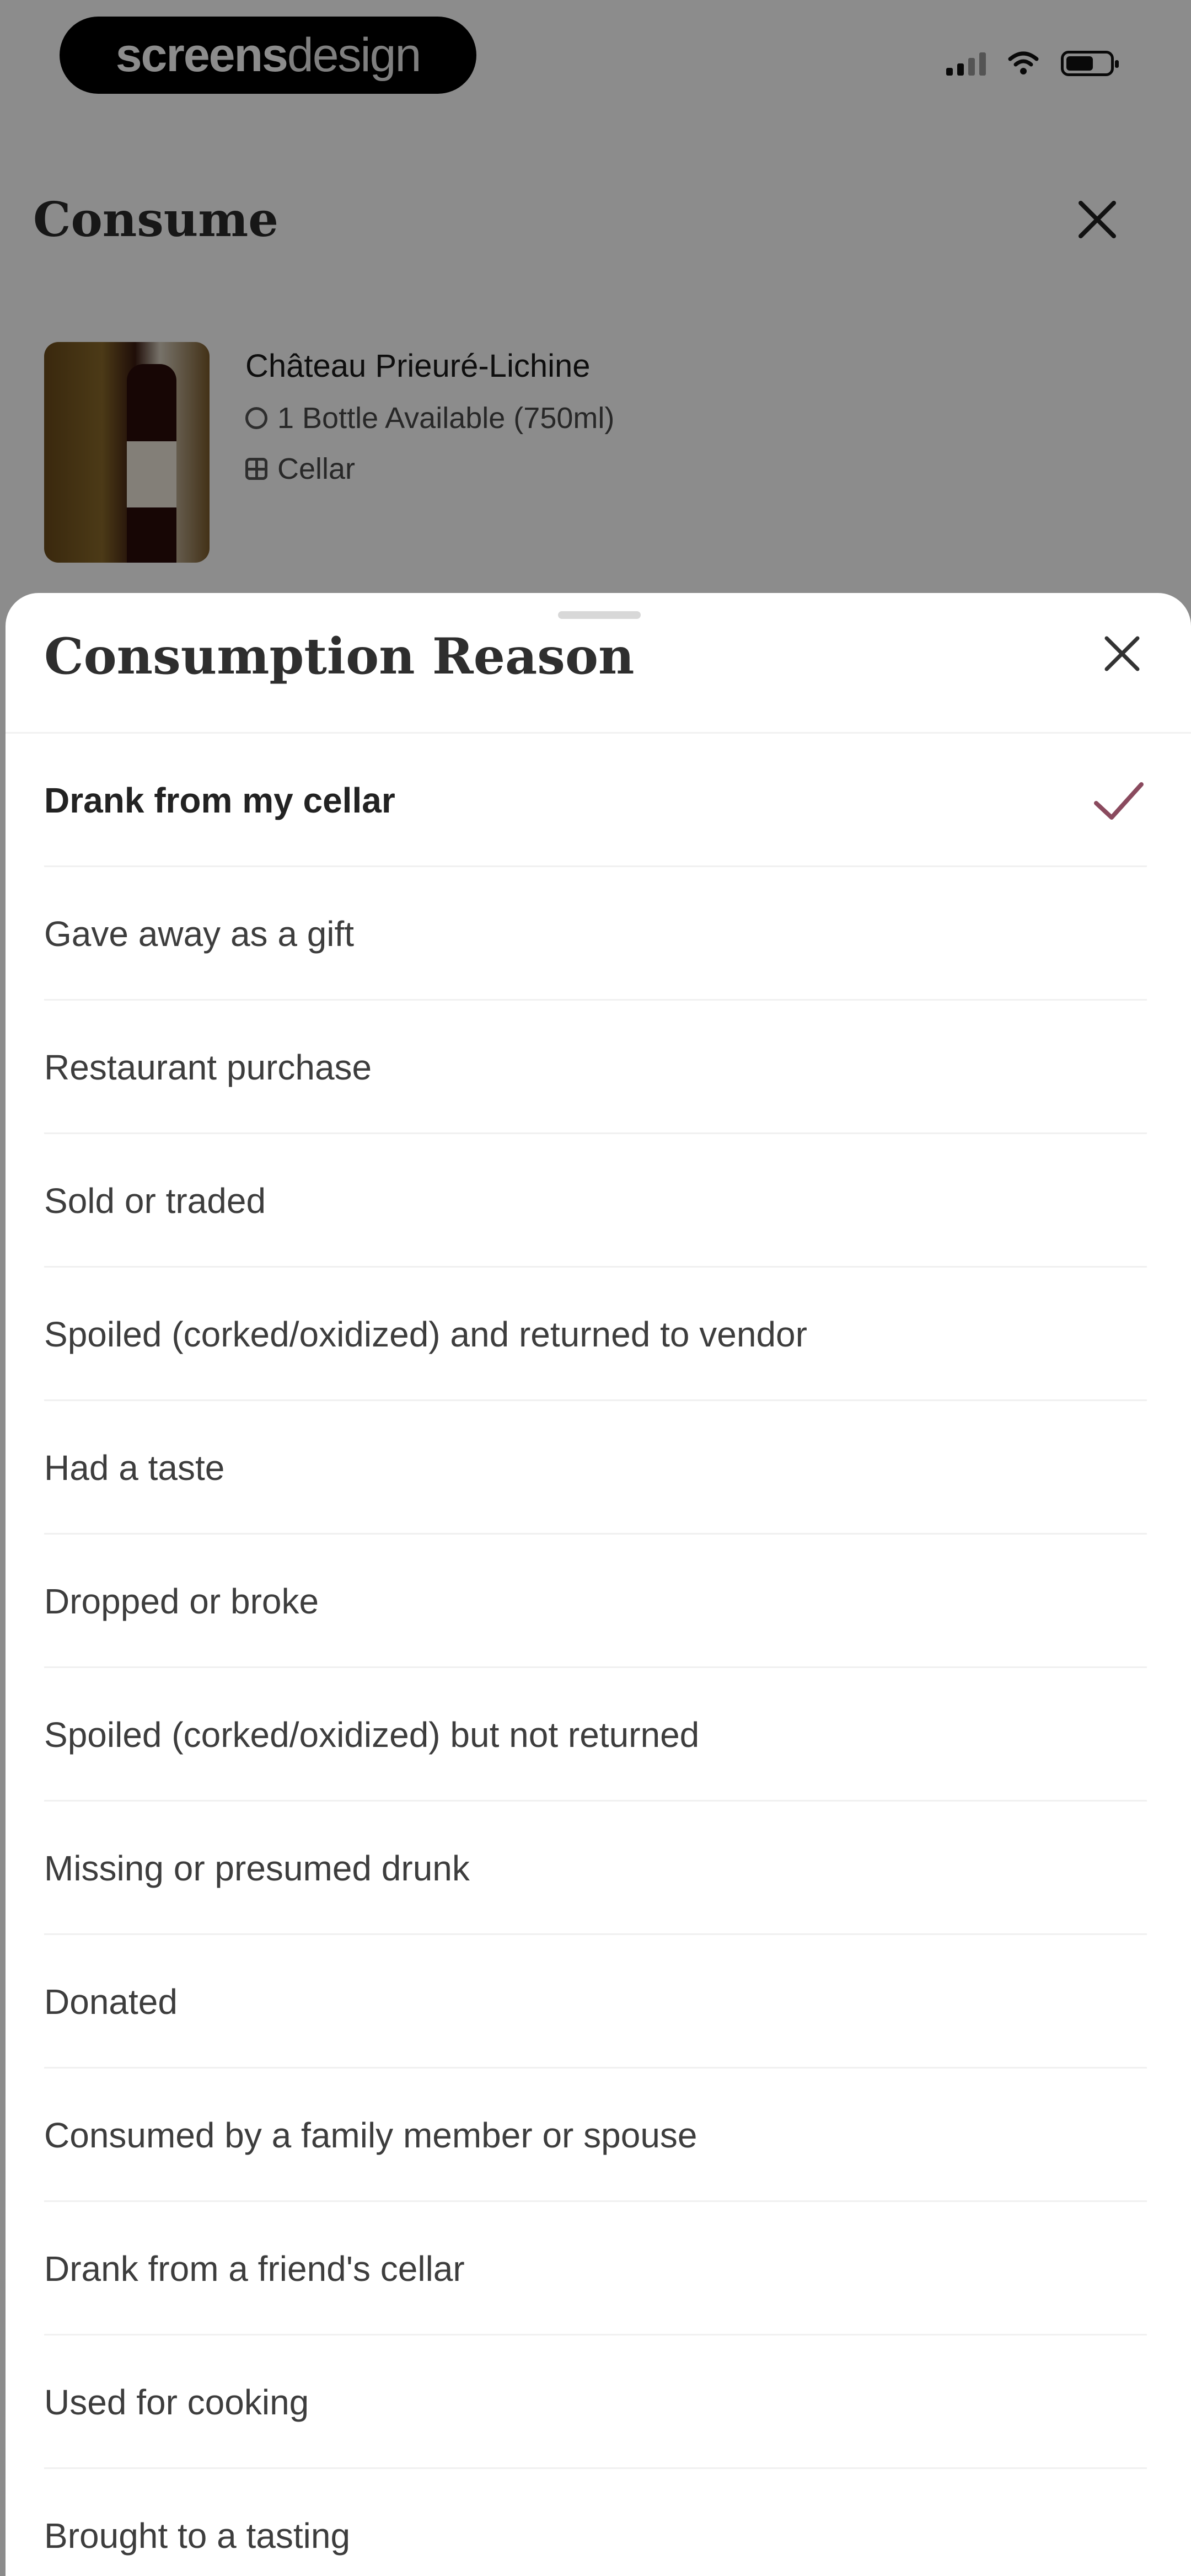 The width and height of the screenshot is (1191, 2576). What do you see at coordinates (598, 1201) in the screenshot?
I see `reason-option: Sold or traded` at bounding box center [598, 1201].